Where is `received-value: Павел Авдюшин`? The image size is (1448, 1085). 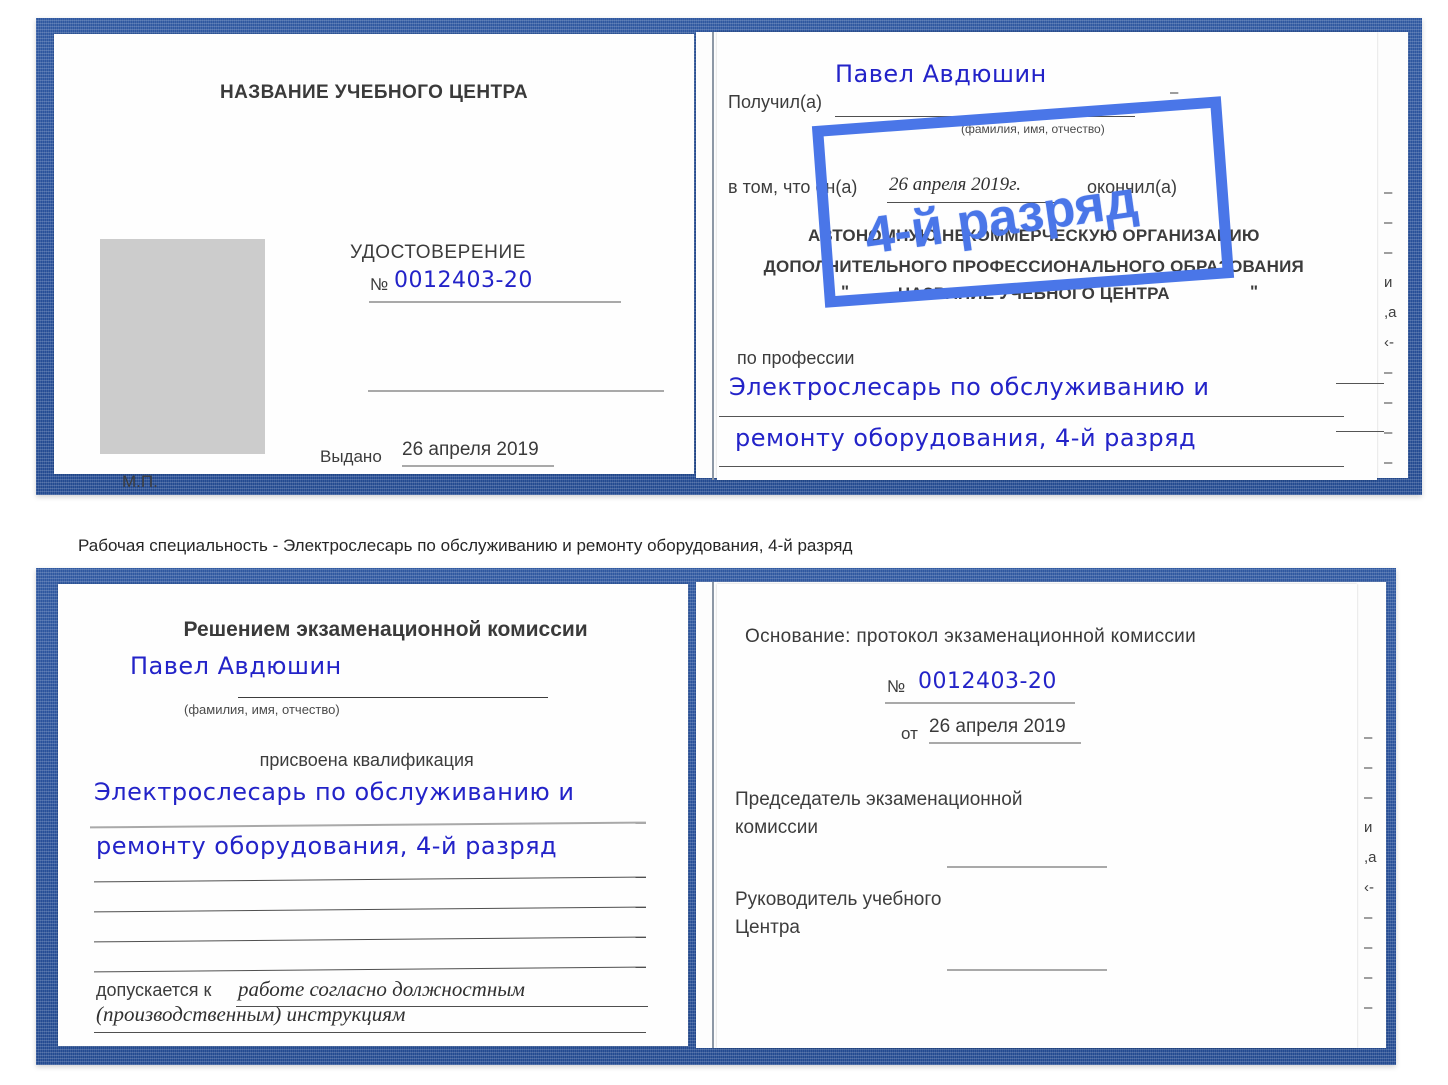
received-value: Павел Авдюшин is located at coordinates (941, 74).